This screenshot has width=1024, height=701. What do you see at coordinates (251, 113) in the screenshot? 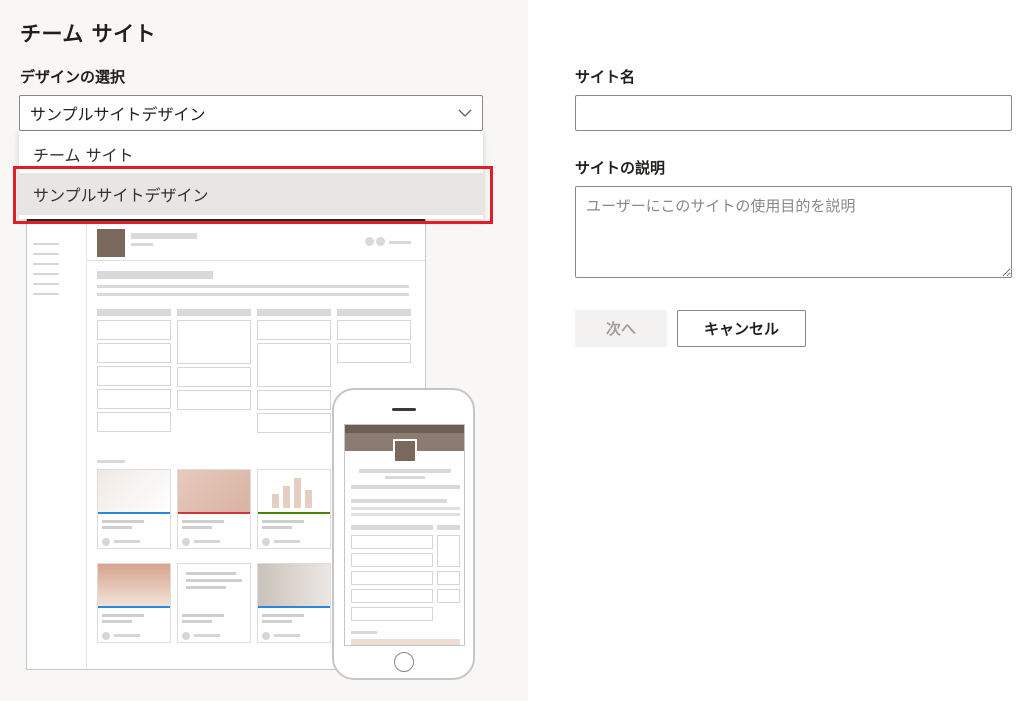
I see `design-select: サンプルサイトデザイン` at bounding box center [251, 113].